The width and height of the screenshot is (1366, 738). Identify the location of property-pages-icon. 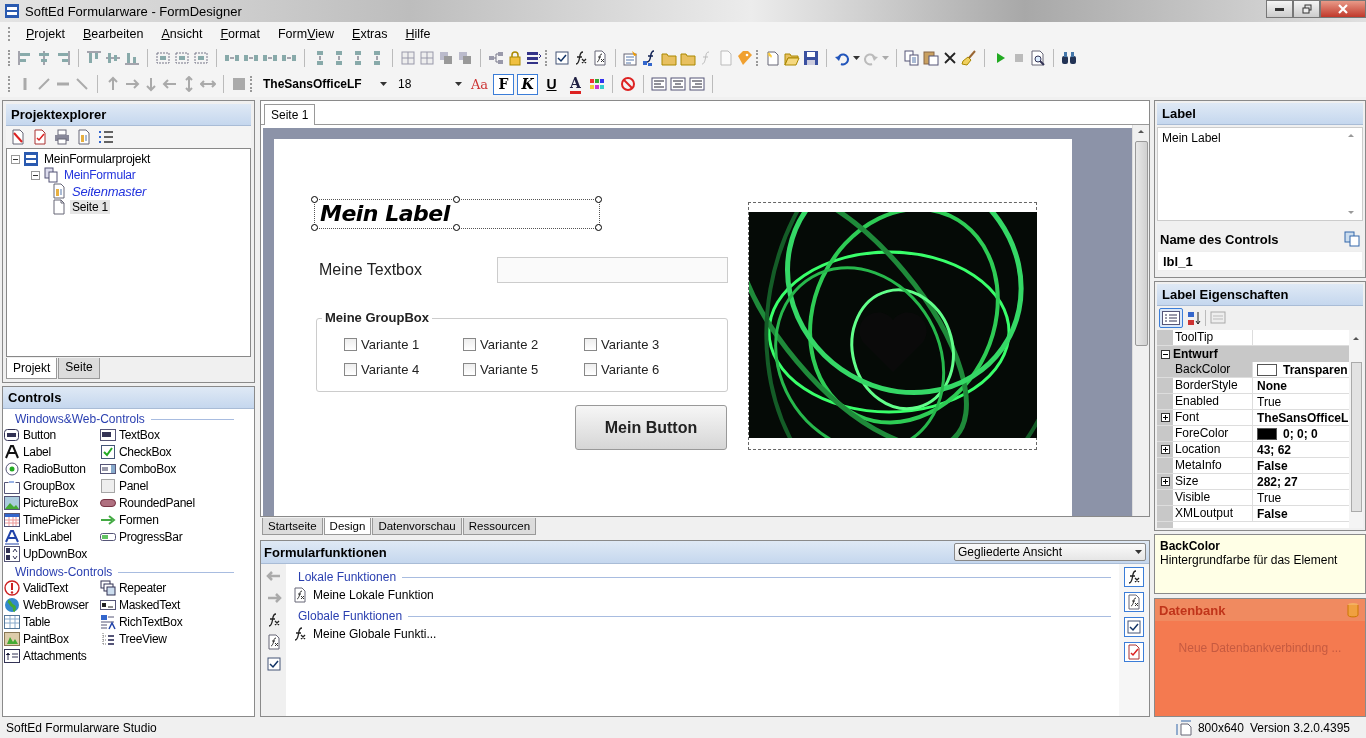
(1218, 318).